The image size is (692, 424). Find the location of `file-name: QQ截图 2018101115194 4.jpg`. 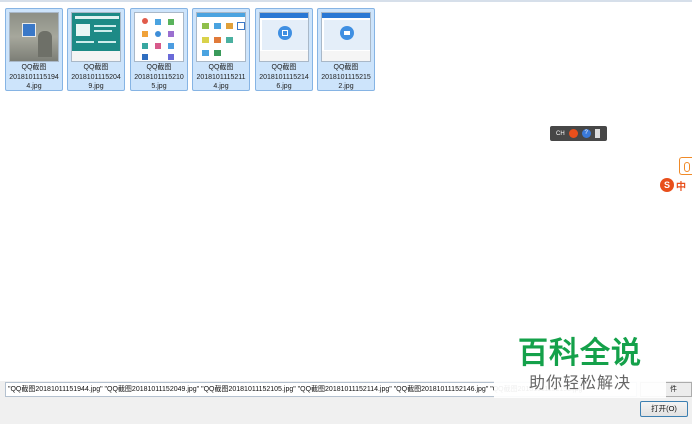

file-name: QQ截图 2018101115194 4.jpg is located at coordinates (34, 77).